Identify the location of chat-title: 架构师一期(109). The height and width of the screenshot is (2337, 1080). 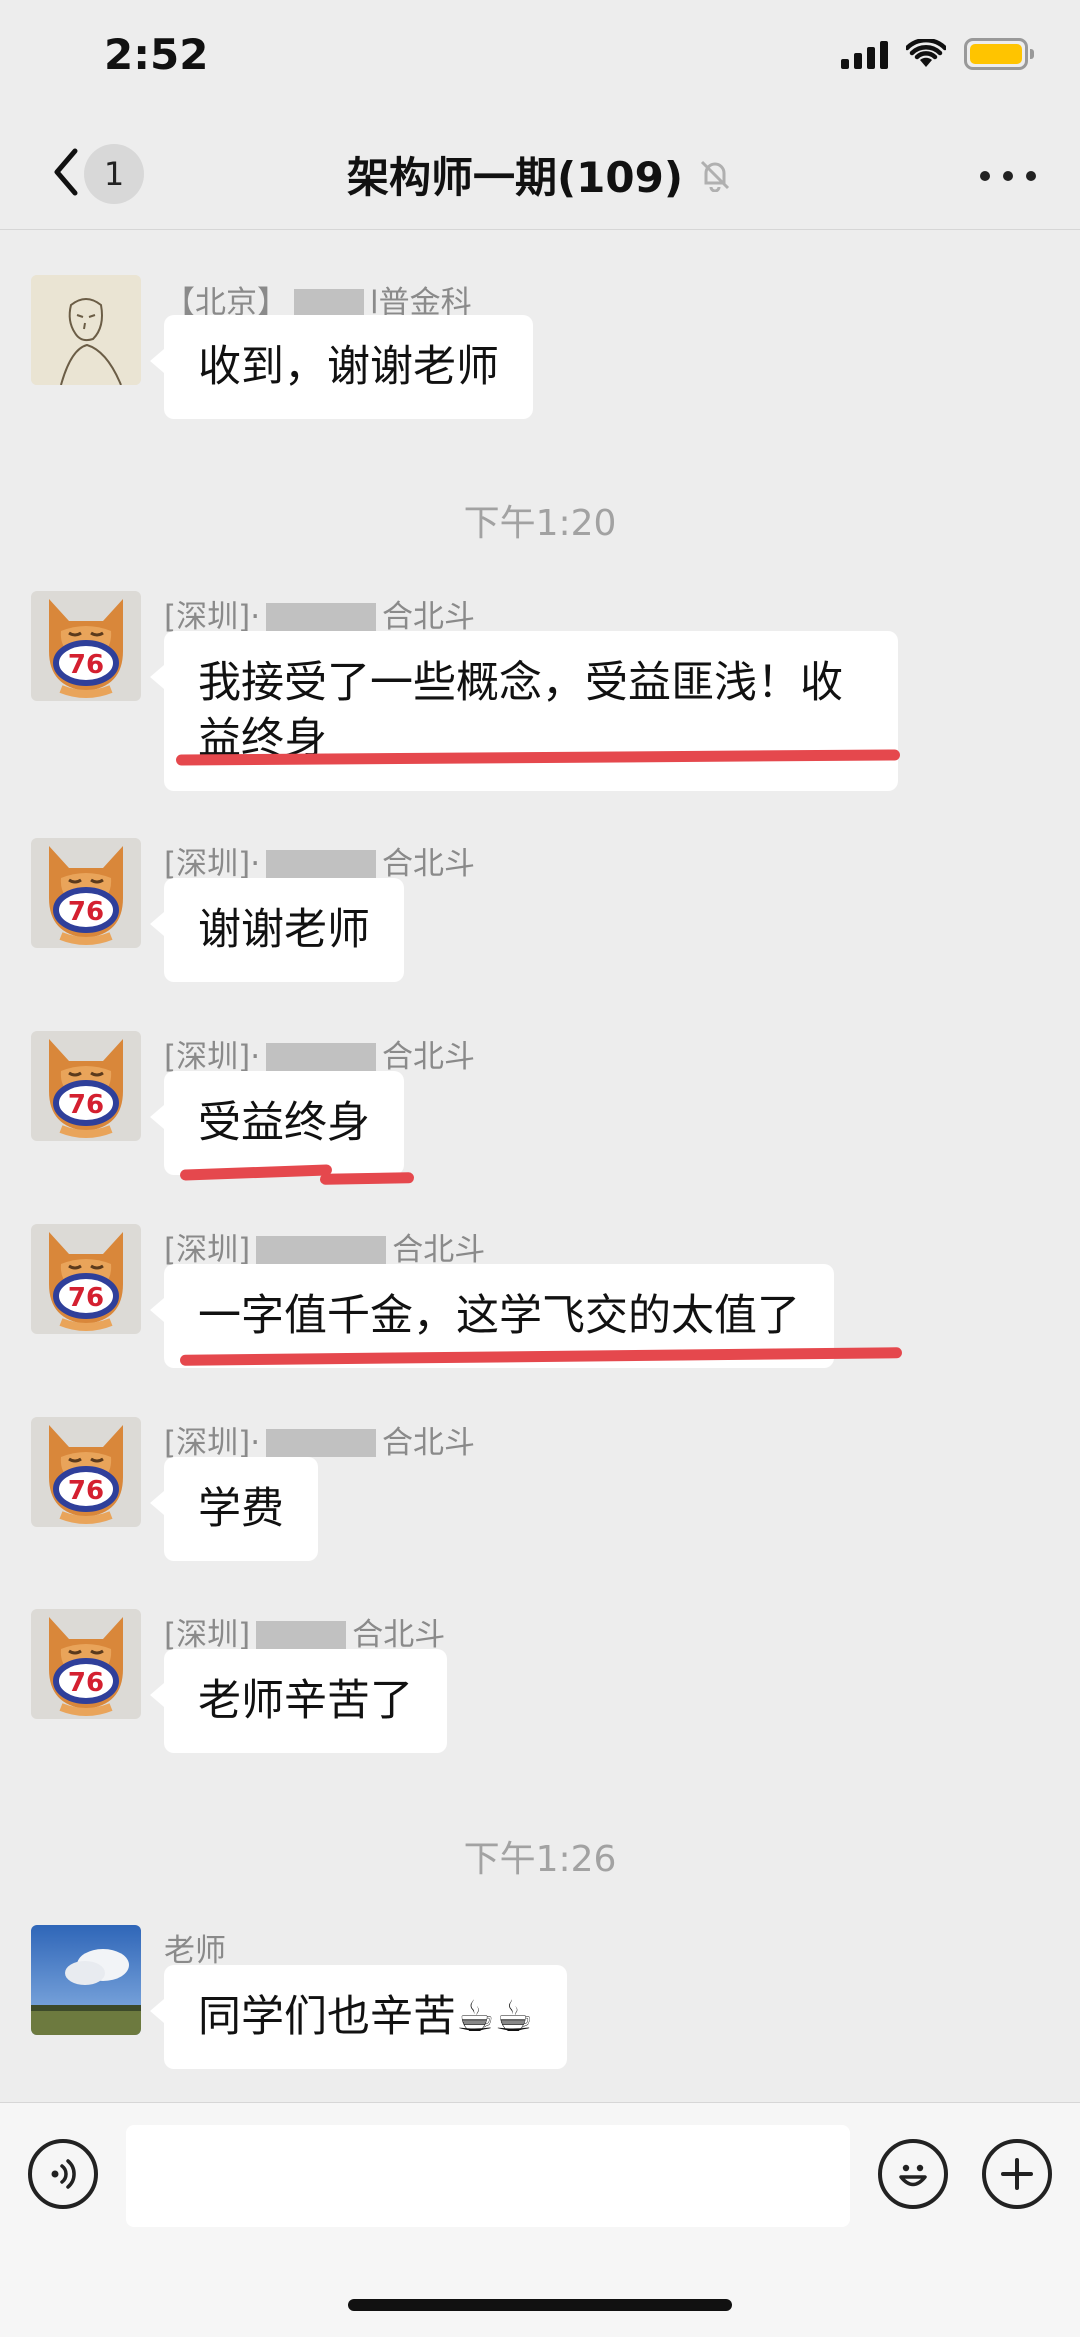
(515, 177).